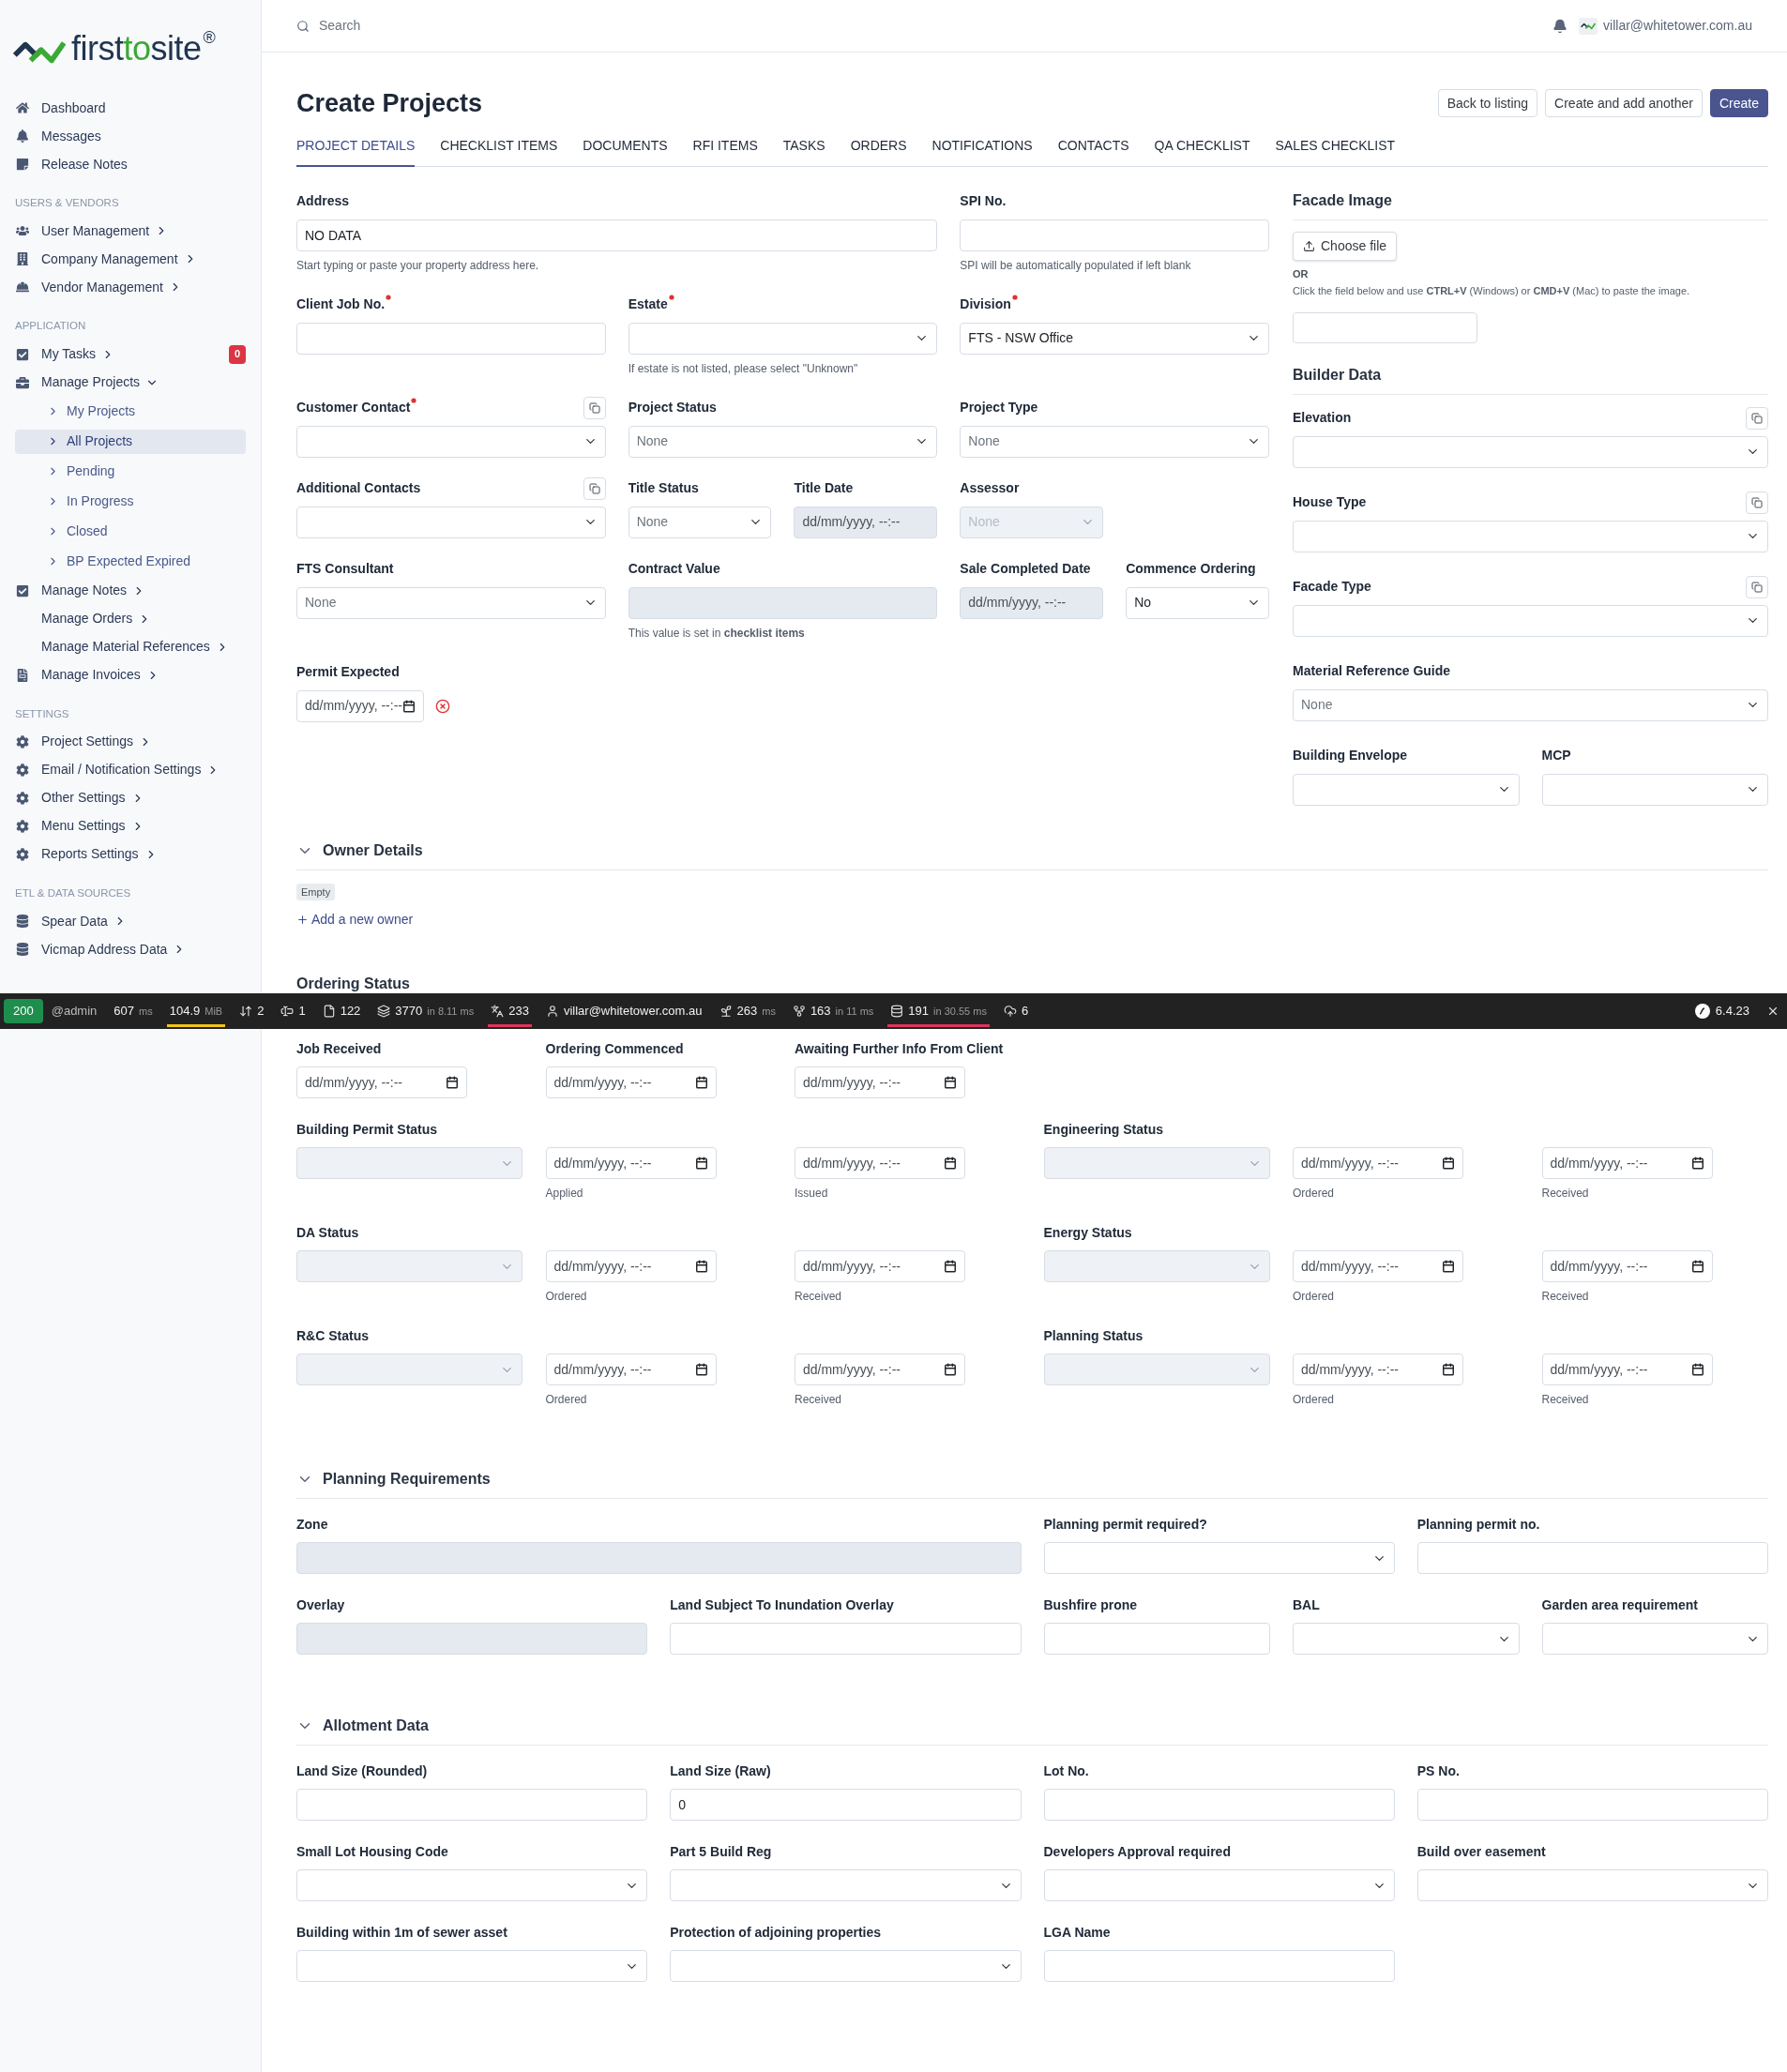 Image resolution: width=1787 pixels, height=2072 pixels. I want to click on nav-item: Menu Settings, so click(131, 825).